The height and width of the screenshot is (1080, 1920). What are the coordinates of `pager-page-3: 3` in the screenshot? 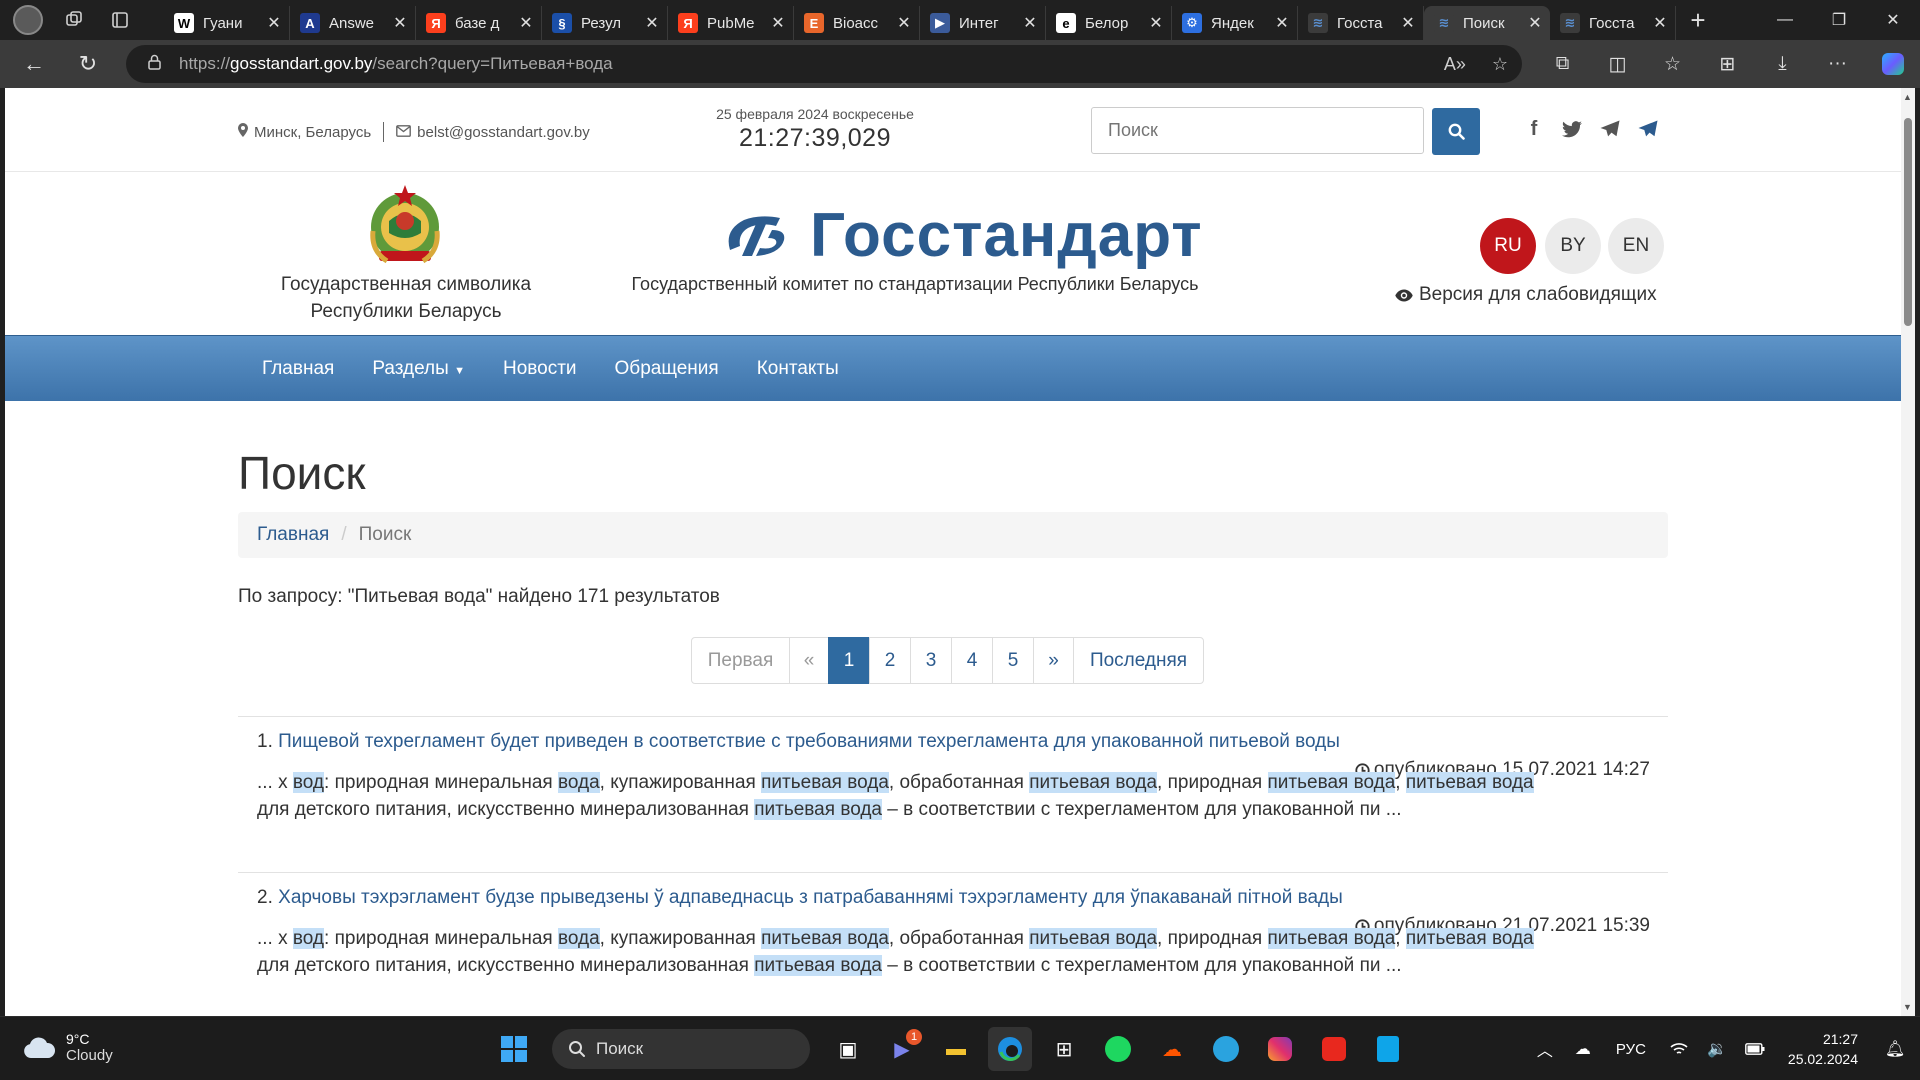 It's located at (931, 660).